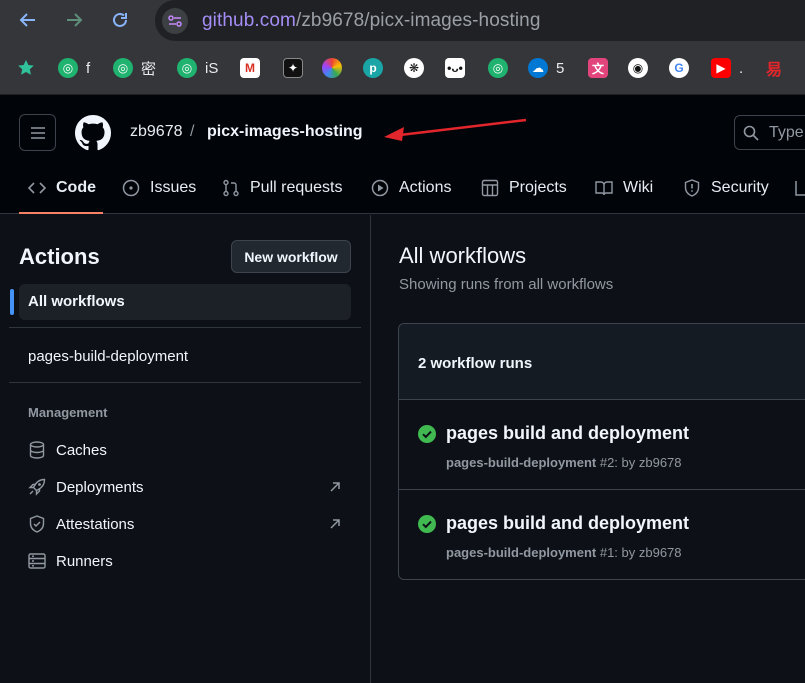 Image resolution: width=805 pixels, height=683 pixels. Describe the element at coordinates (134, 68) in the screenshot. I see `bookmark-2: ◎ 密` at that location.